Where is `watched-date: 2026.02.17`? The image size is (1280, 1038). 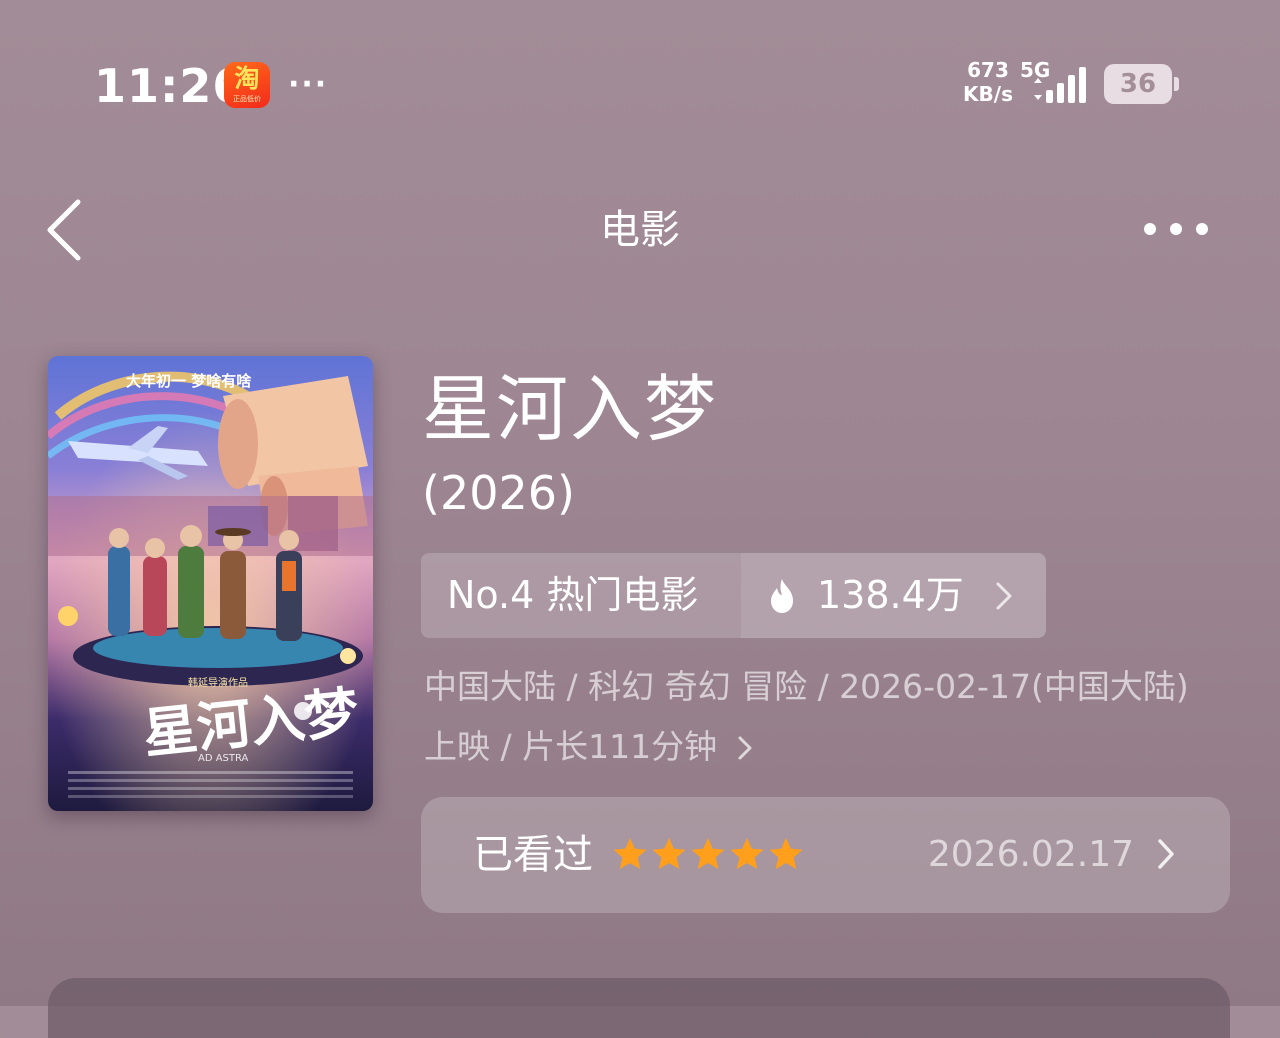 watched-date: 2026.02.17 is located at coordinates (1030, 854).